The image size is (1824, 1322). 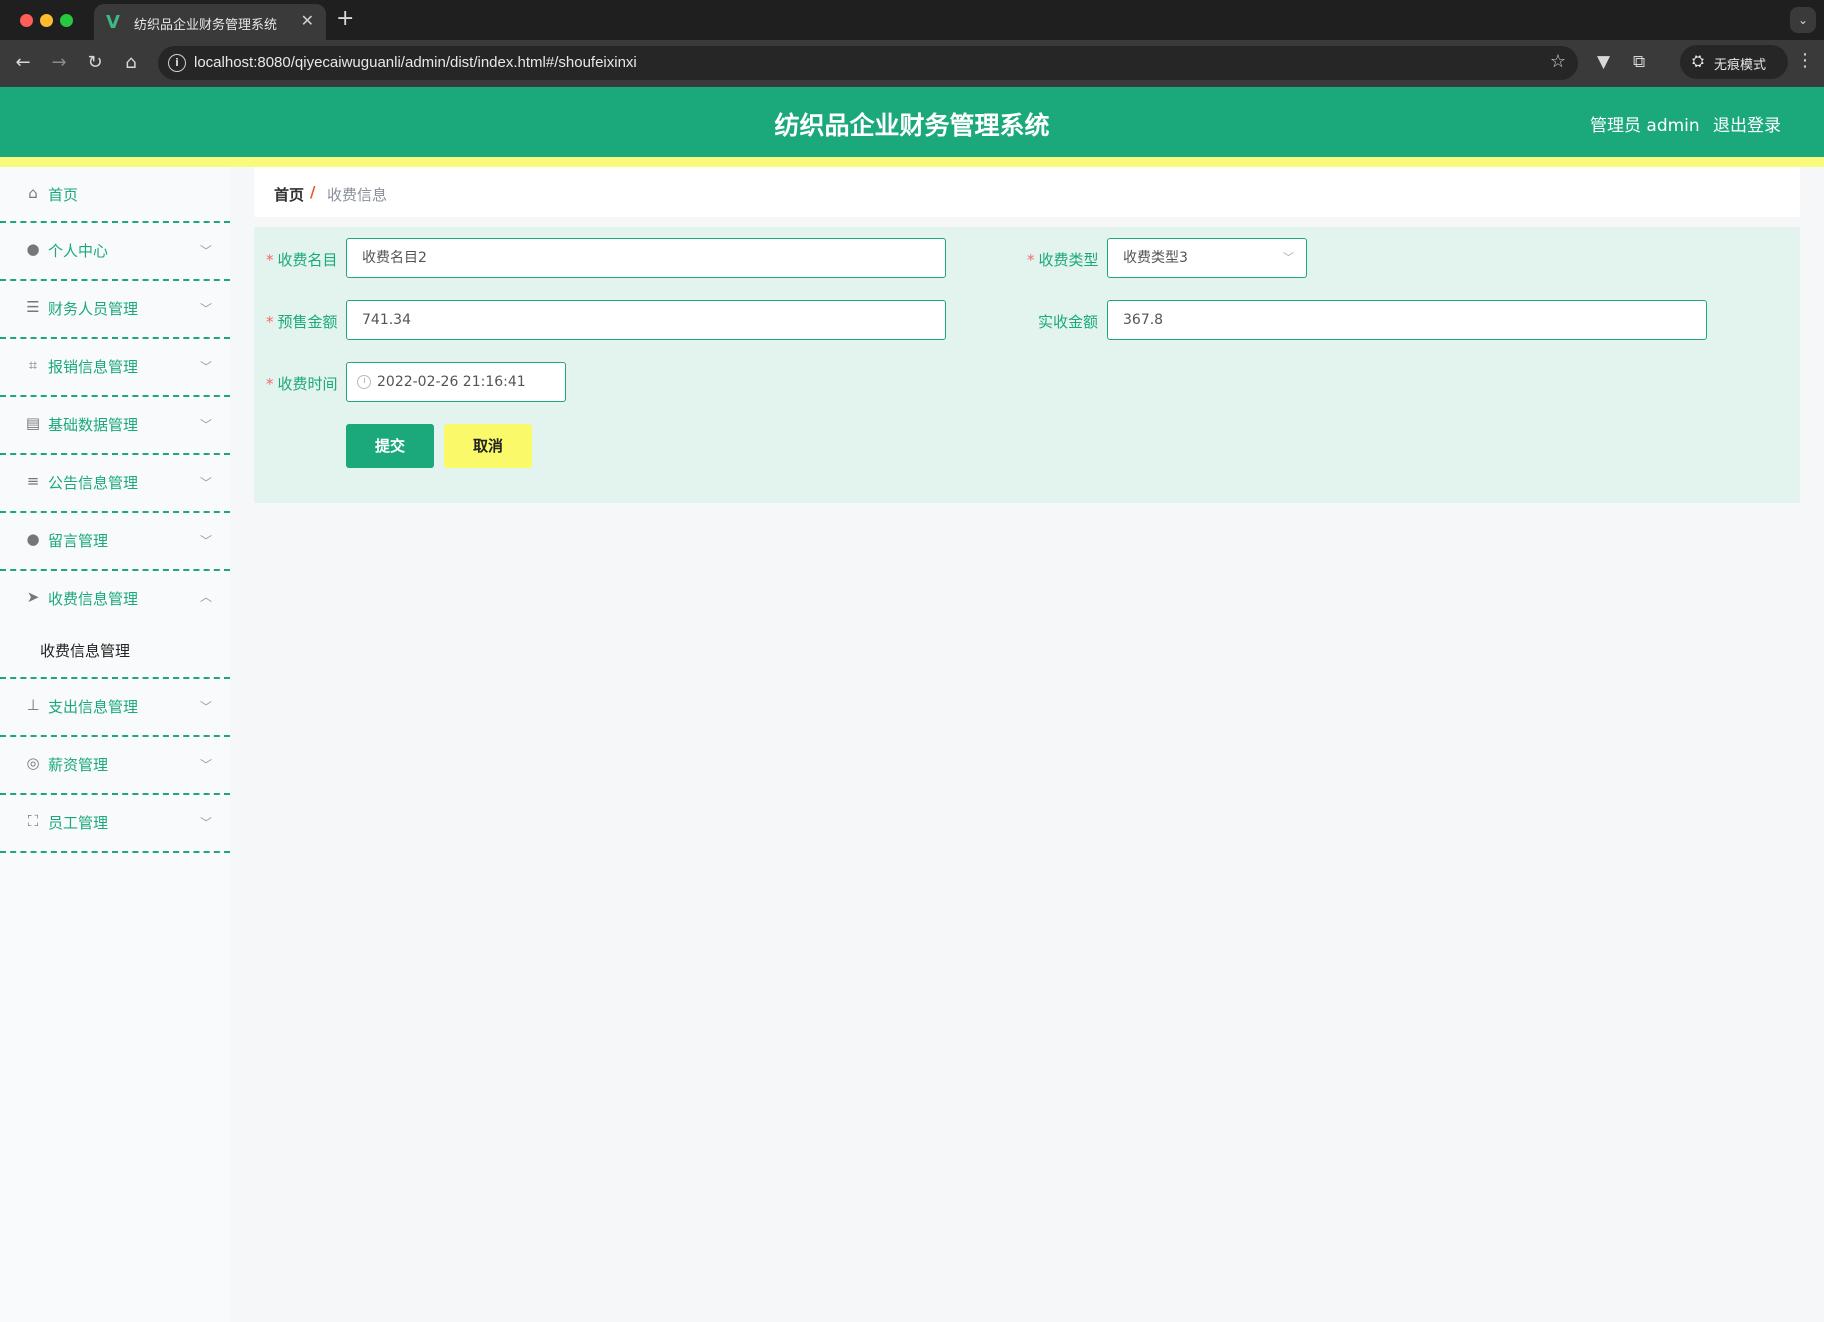 I want to click on maximize-window-button, so click(x=66, y=20).